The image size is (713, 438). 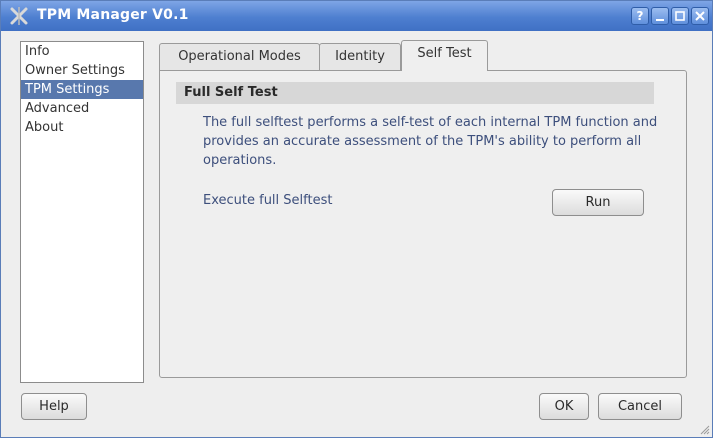 I want to click on help-button: Help, so click(x=54, y=406).